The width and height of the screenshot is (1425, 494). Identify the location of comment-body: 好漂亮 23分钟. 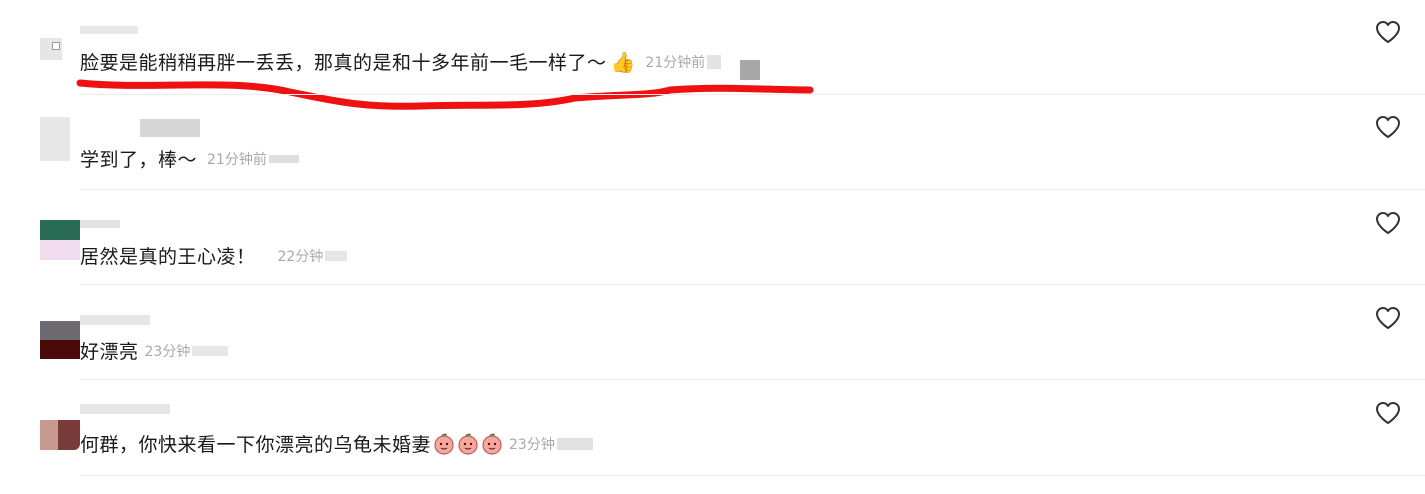
(154, 350).